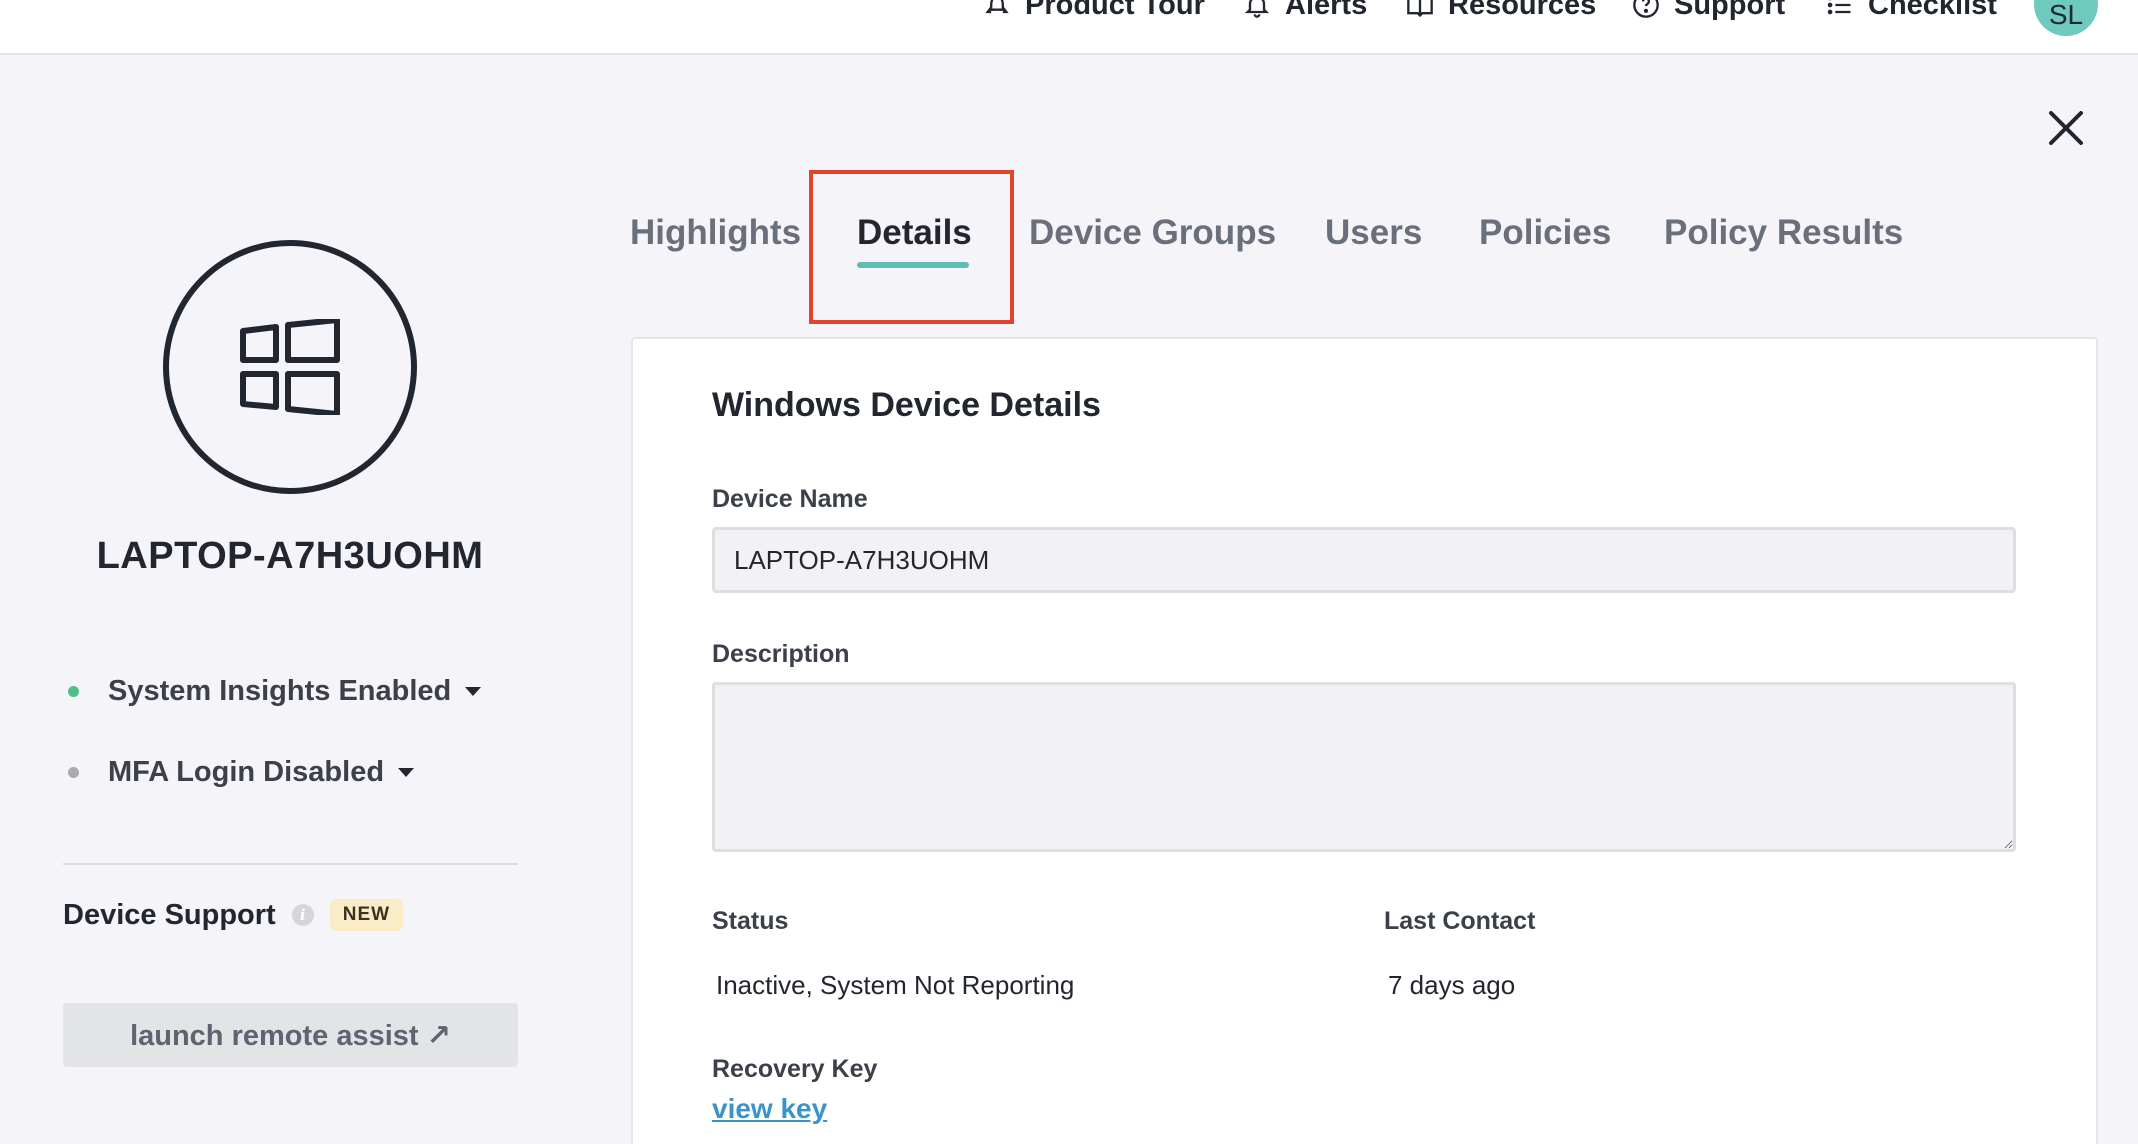 The height and width of the screenshot is (1144, 2138). What do you see at coordinates (790, 499) in the screenshot?
I see `device-name-label: Device Name` at bounding box center [790, 499].